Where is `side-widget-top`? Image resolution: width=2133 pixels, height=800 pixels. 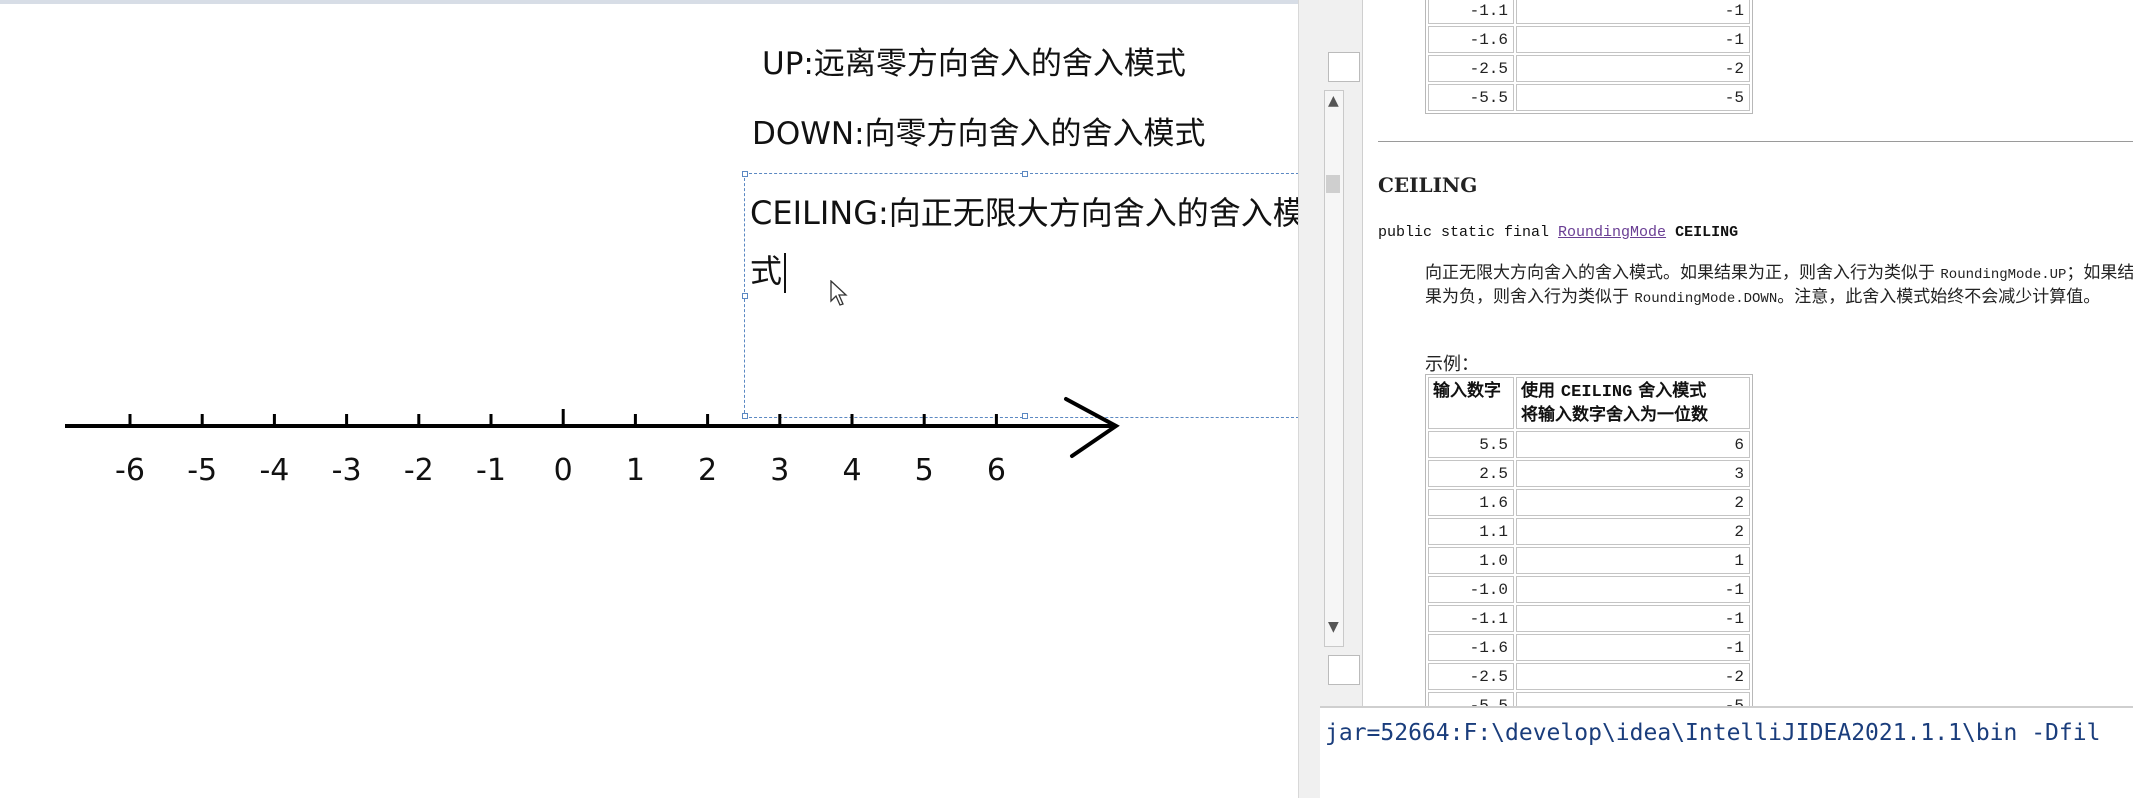 side-widget-top is located at coordinates (1344, 67).